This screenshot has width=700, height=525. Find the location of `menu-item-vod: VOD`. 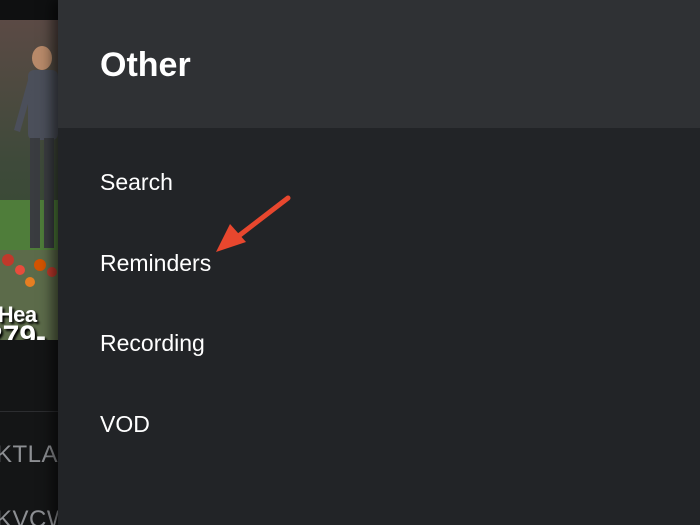

menu-item-vod: VOD is located at coordinates (379, 424).